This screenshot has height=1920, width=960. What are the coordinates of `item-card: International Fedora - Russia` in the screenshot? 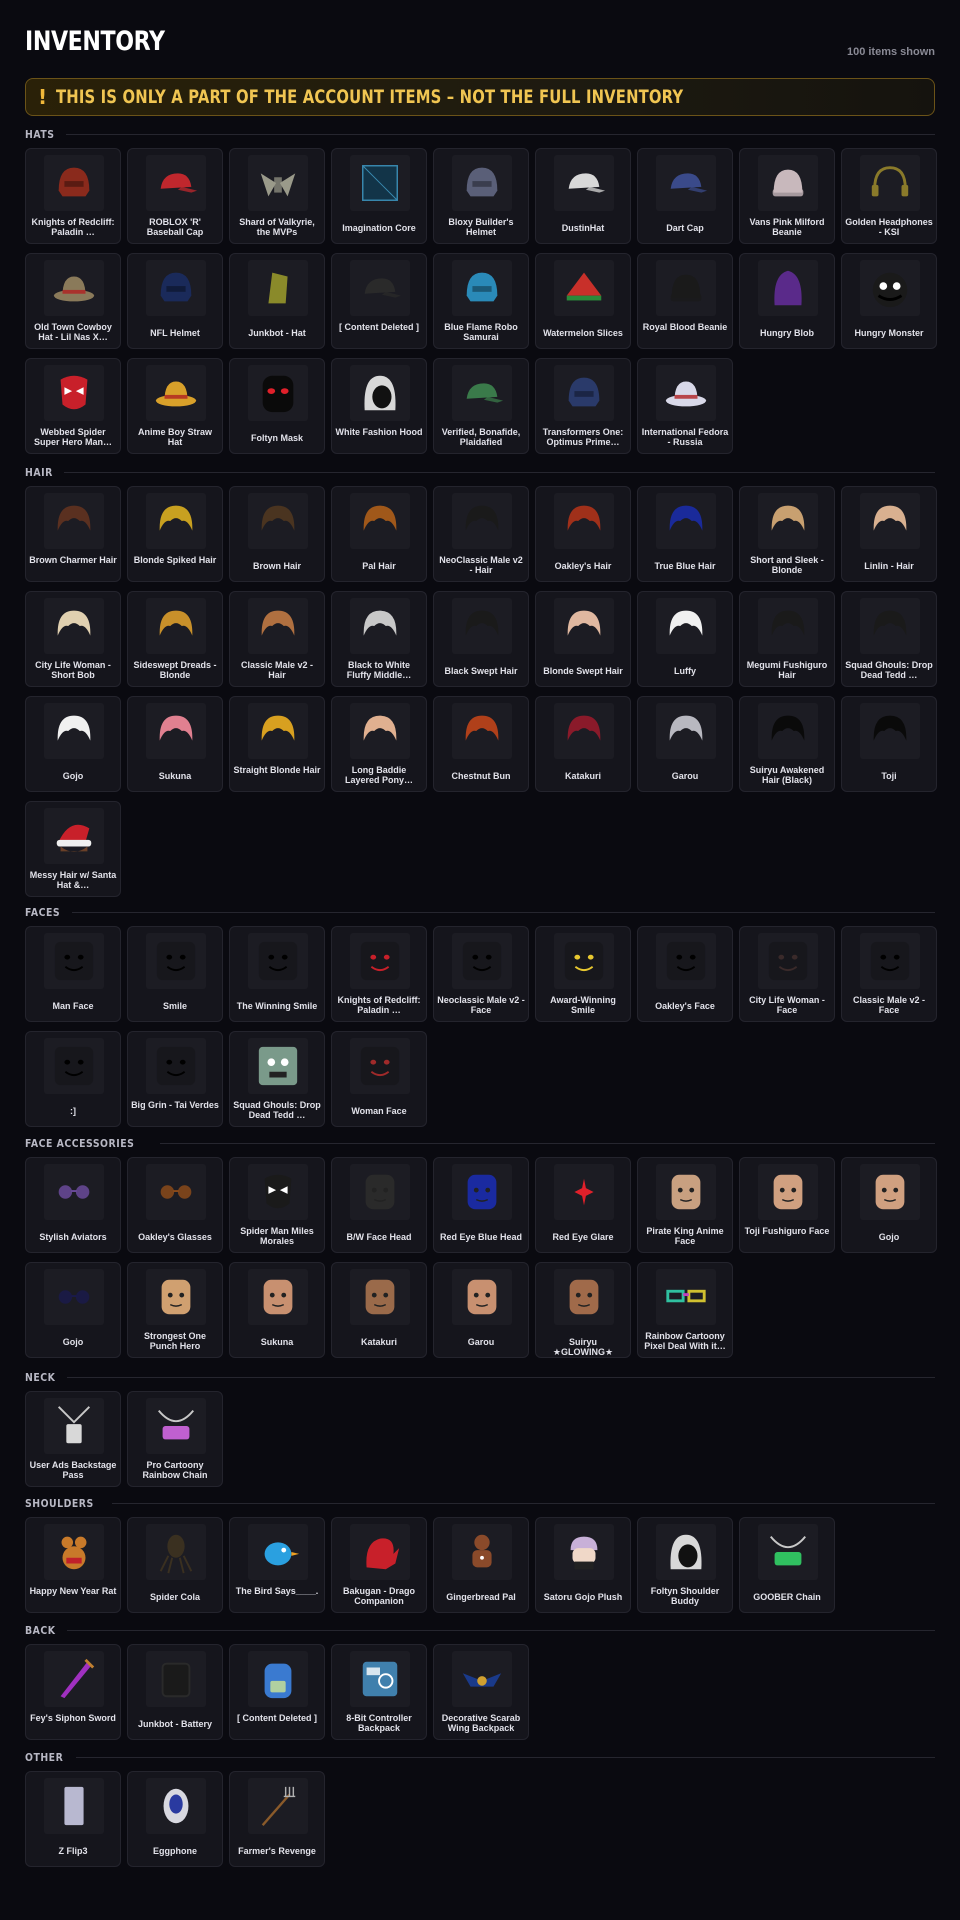 It's located at (685, 406).